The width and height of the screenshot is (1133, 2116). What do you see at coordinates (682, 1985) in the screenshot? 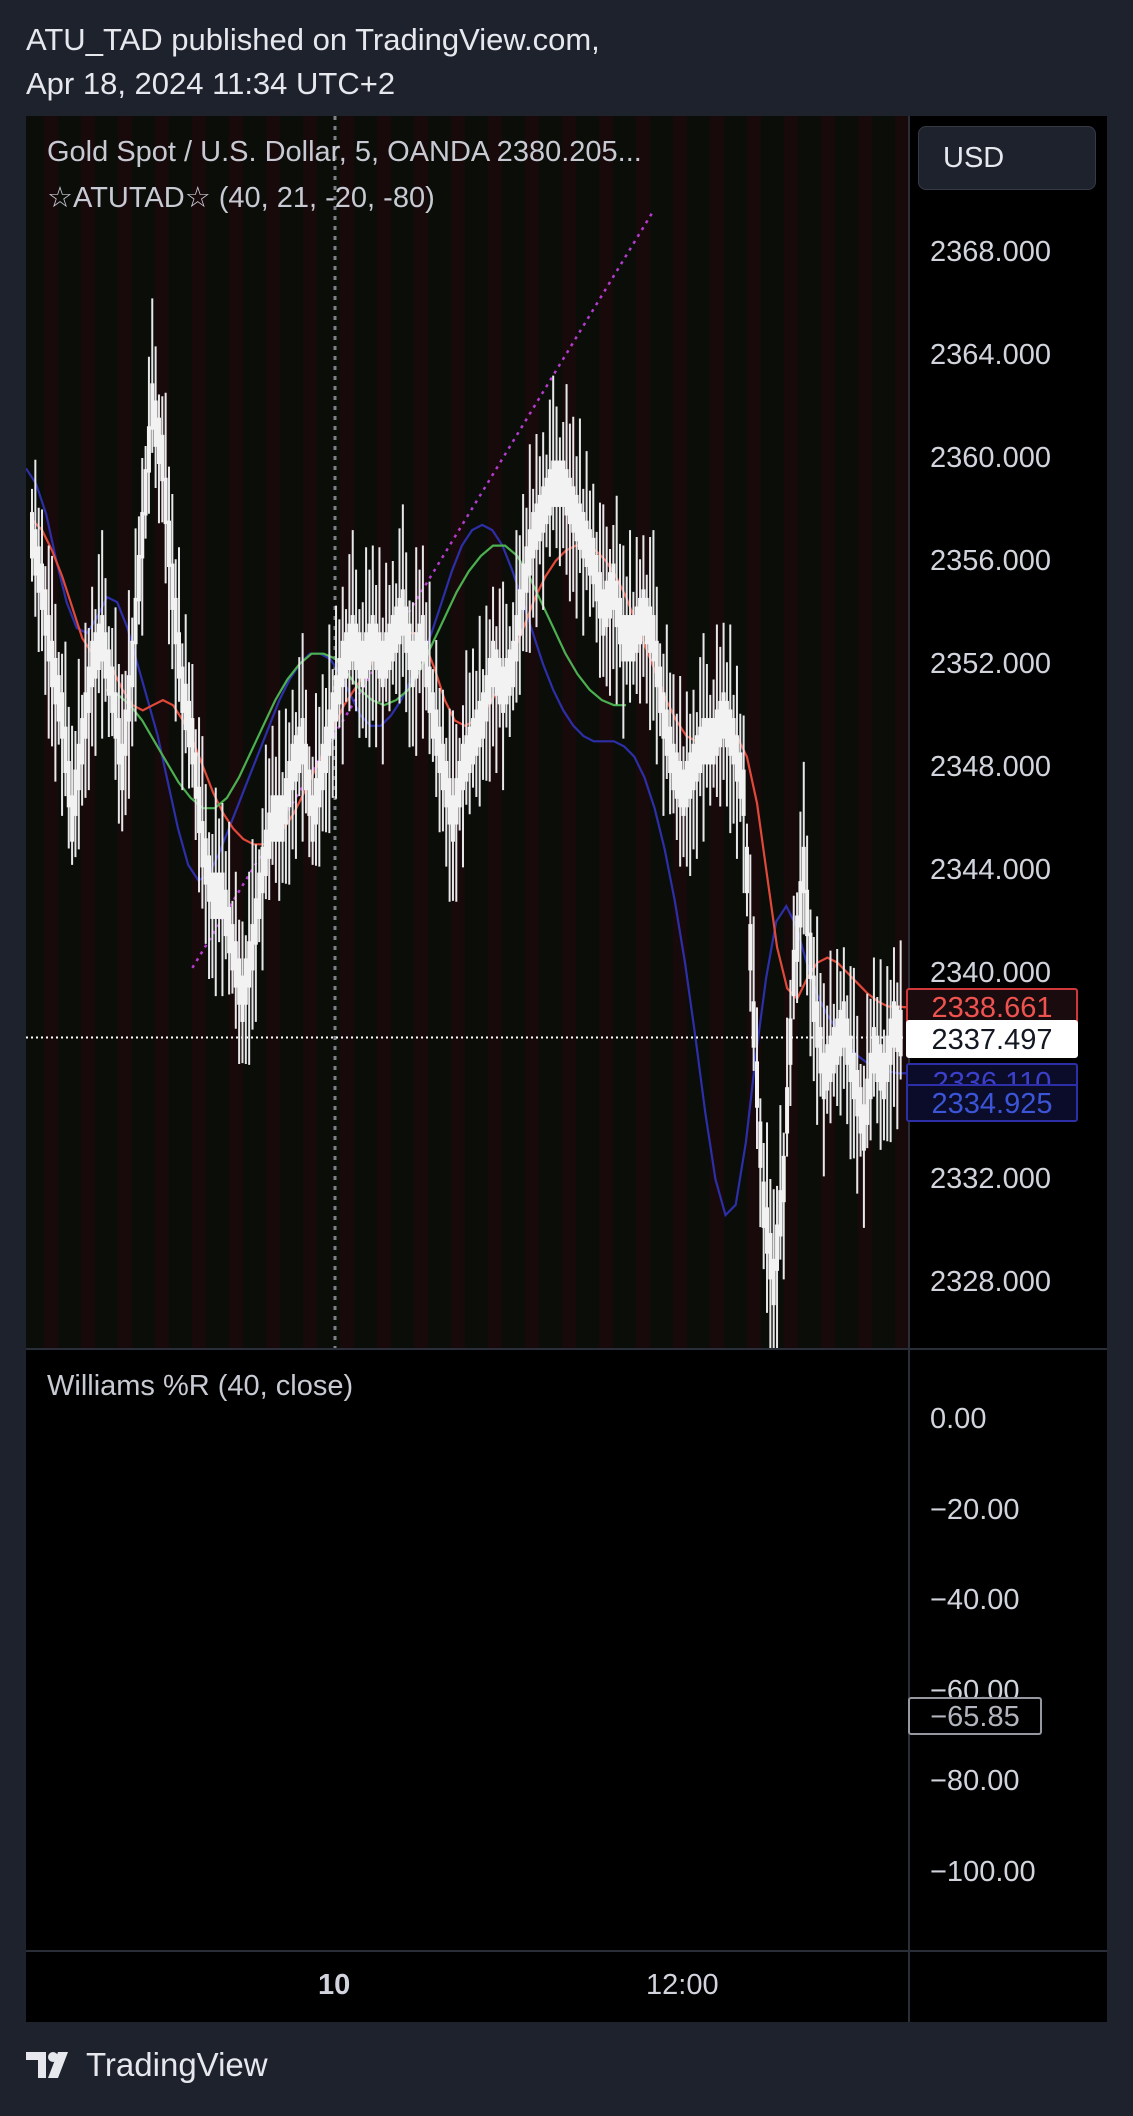
I see `time-tick-label: 12:00` at bounding box center [682, 1985].